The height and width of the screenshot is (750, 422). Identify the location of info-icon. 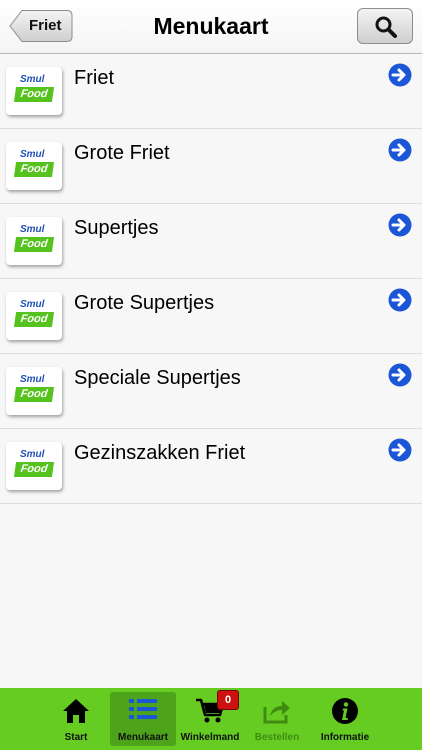
(345, 711).